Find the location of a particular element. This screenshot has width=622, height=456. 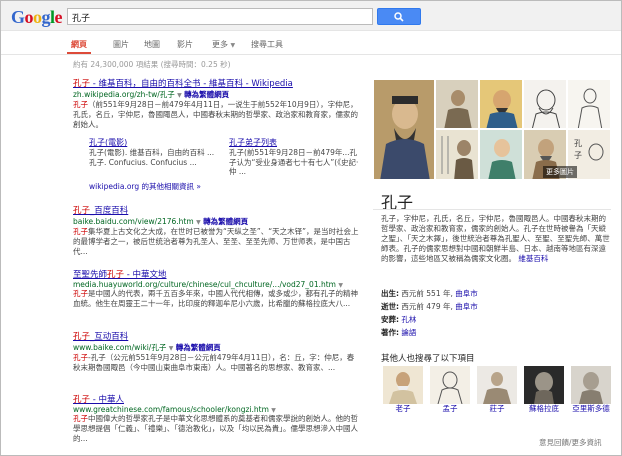

related-person-name: 莊子 is located at coordinates (497, 408).